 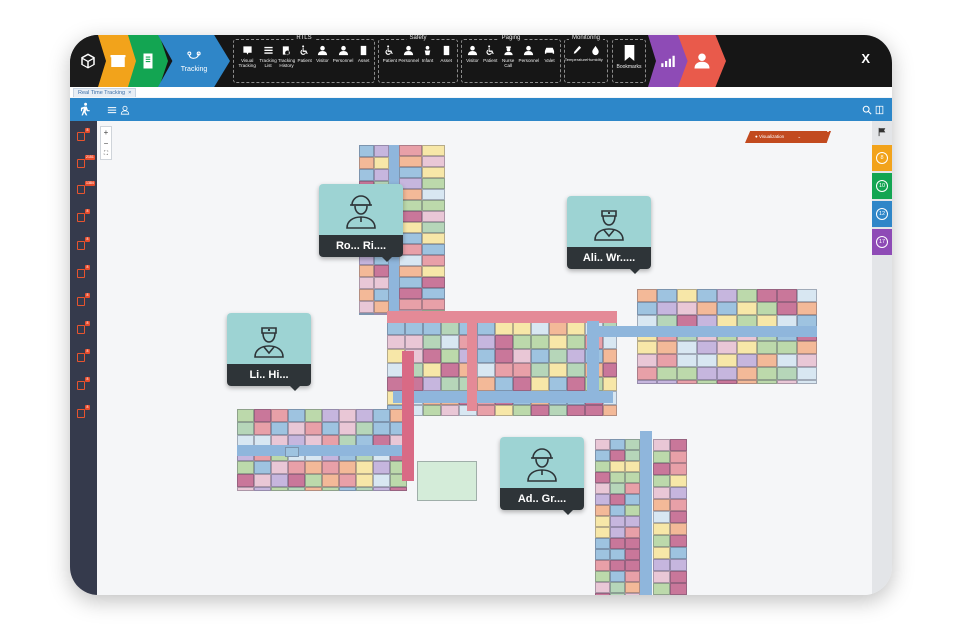 What do you see at coordinates (882, 158) in the screenshot?
I see `counter-orange: 8` at bounding box center [882, 158].